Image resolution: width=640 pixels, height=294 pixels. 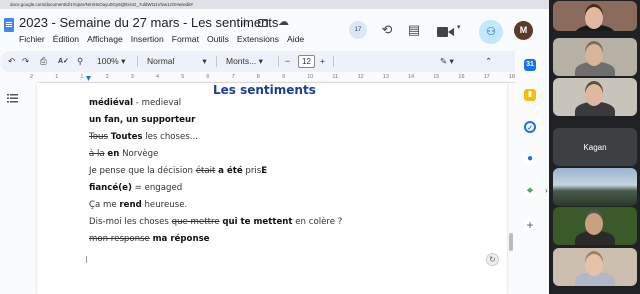 What do you see at coordinates (142, 171) in the screenshot?
I see `text-run: Je pense que la décision` at bounding box center [142, 171].